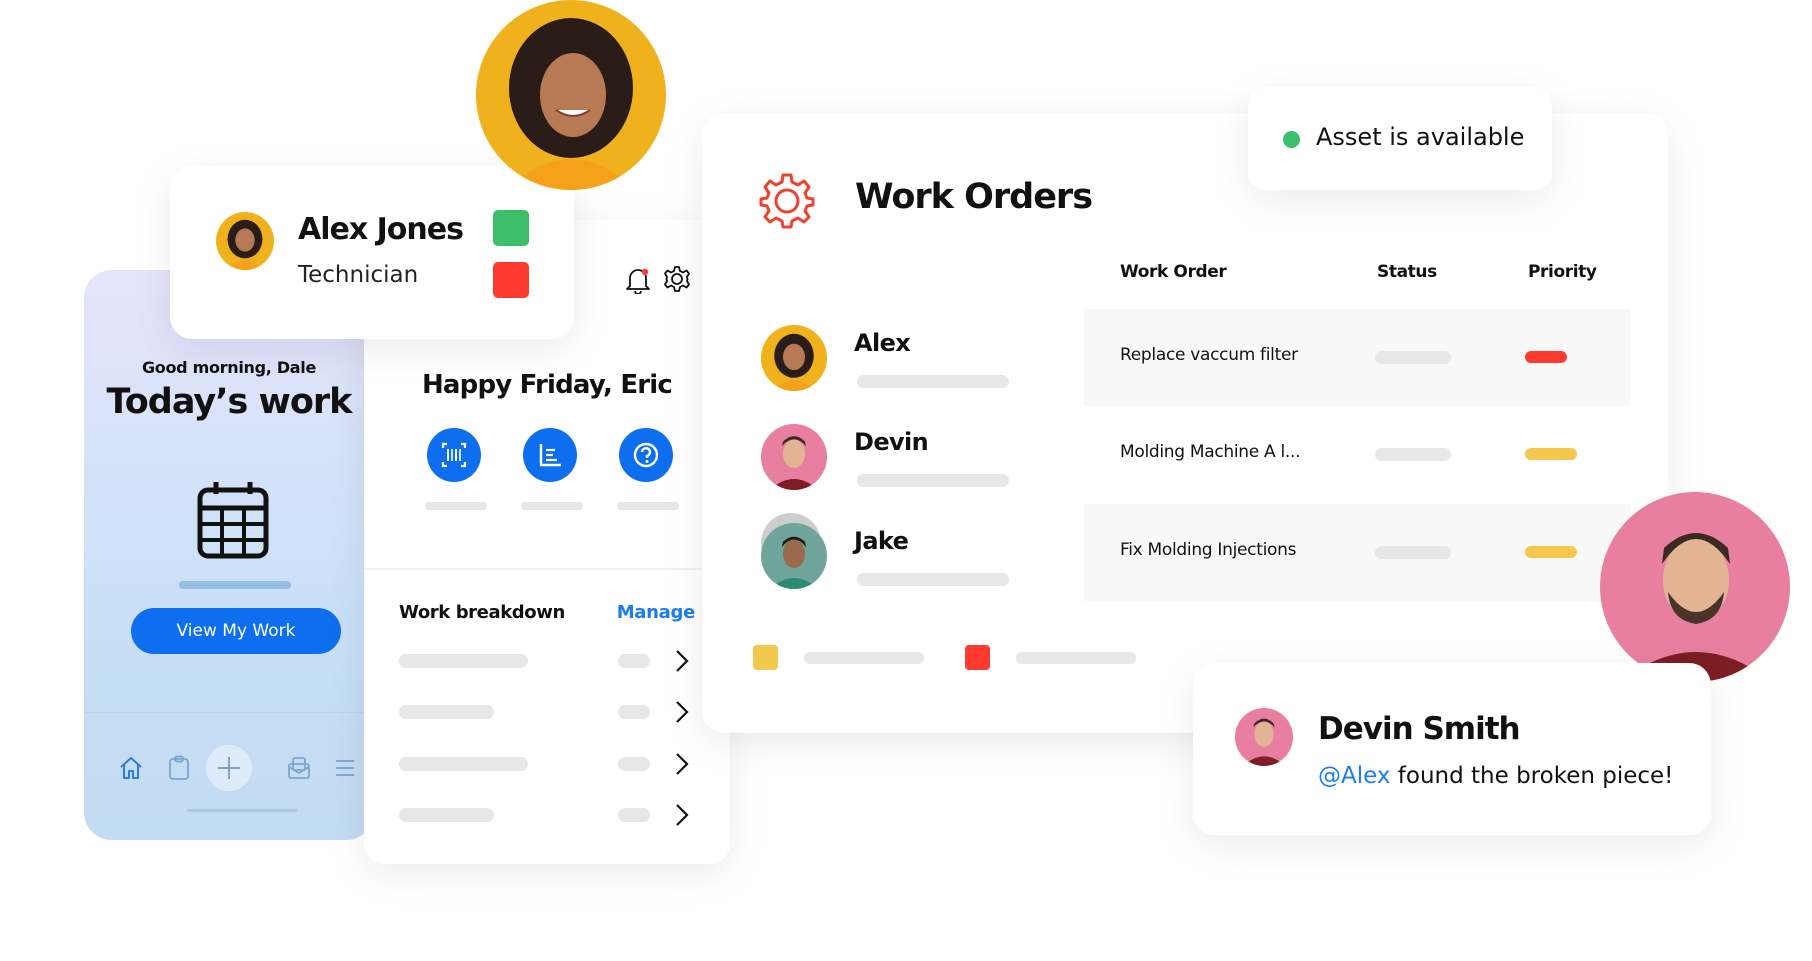 This screenshot has height=961, width=1812. Describe the element at coordinates (656, 612) in the screenshot. I see `manage-link: Manage` at that location.